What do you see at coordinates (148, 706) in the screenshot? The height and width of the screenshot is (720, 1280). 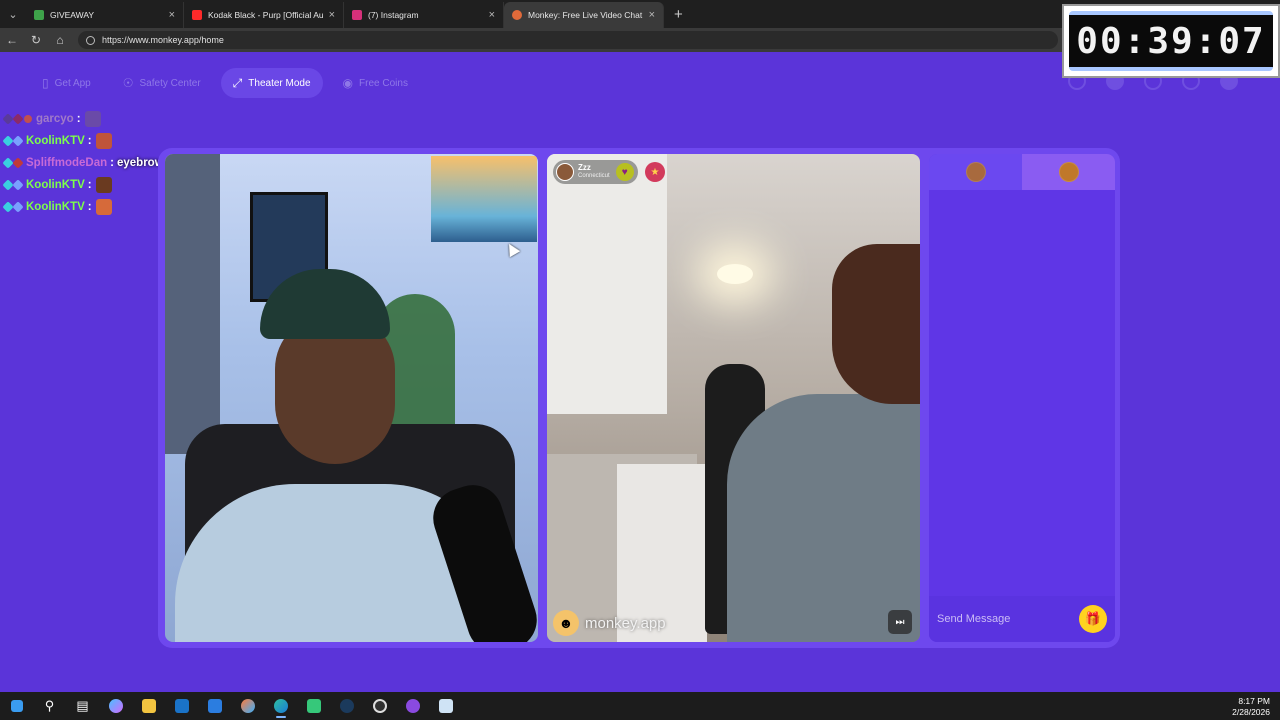 I see `file-explorer-icon` at bounding box center [148, 706].